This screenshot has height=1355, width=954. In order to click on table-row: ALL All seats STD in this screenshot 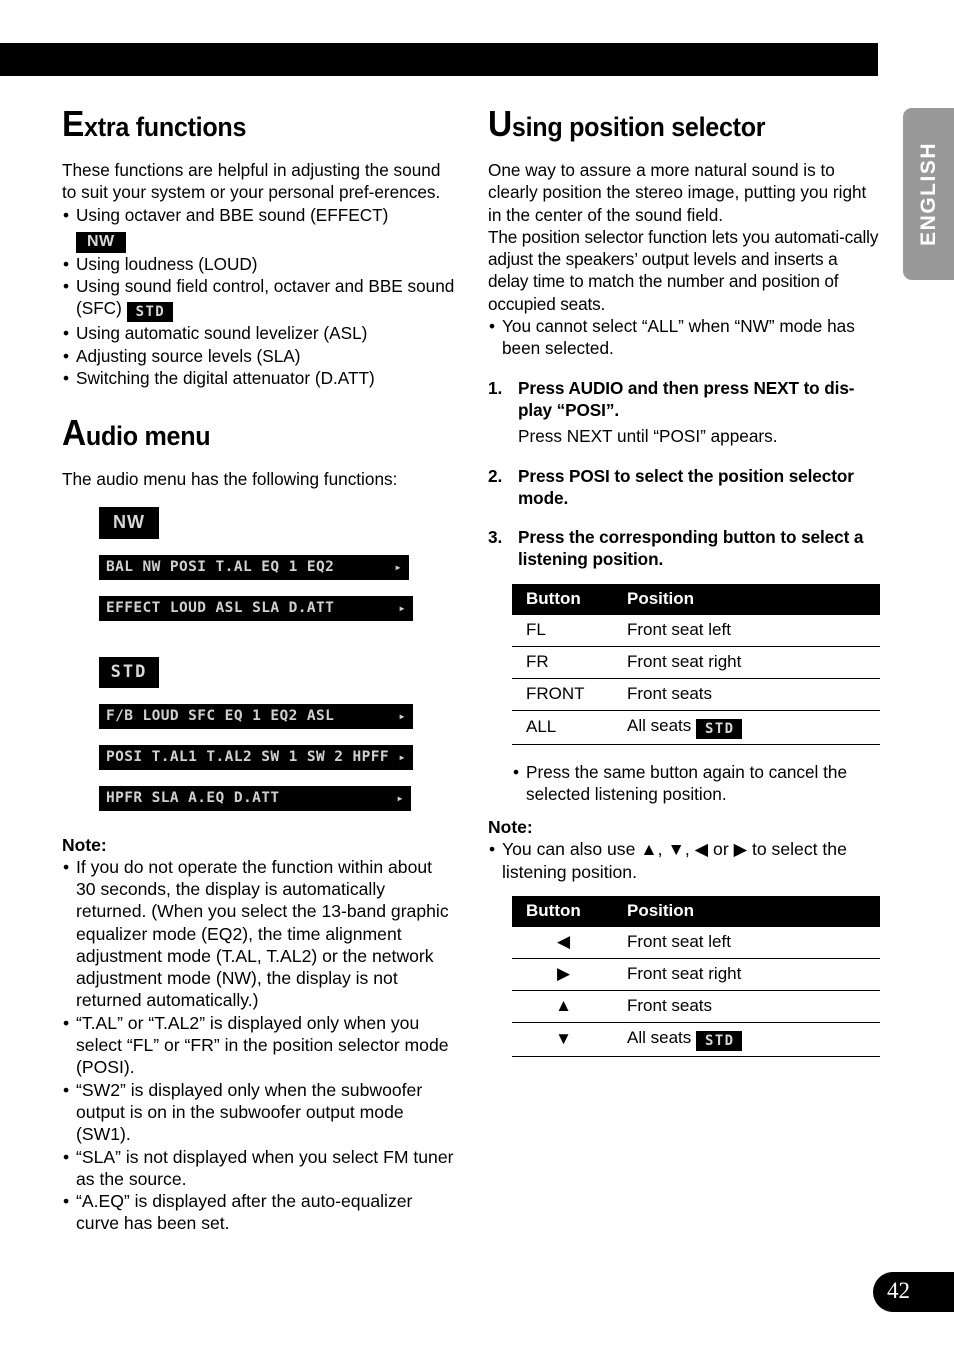, I will do `click(696, 727)`.